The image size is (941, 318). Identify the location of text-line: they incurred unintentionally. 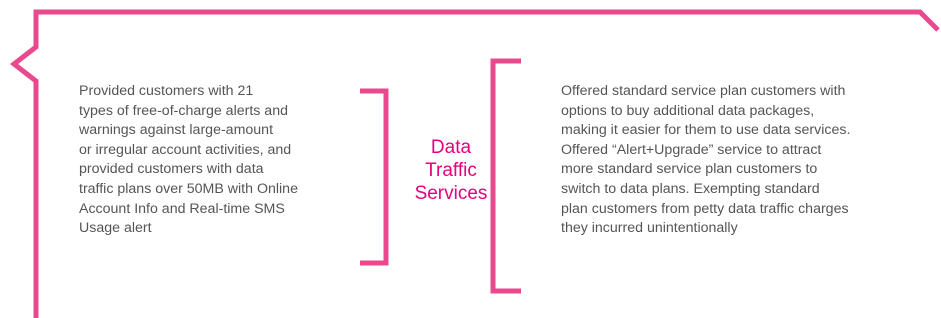
(649, 228).